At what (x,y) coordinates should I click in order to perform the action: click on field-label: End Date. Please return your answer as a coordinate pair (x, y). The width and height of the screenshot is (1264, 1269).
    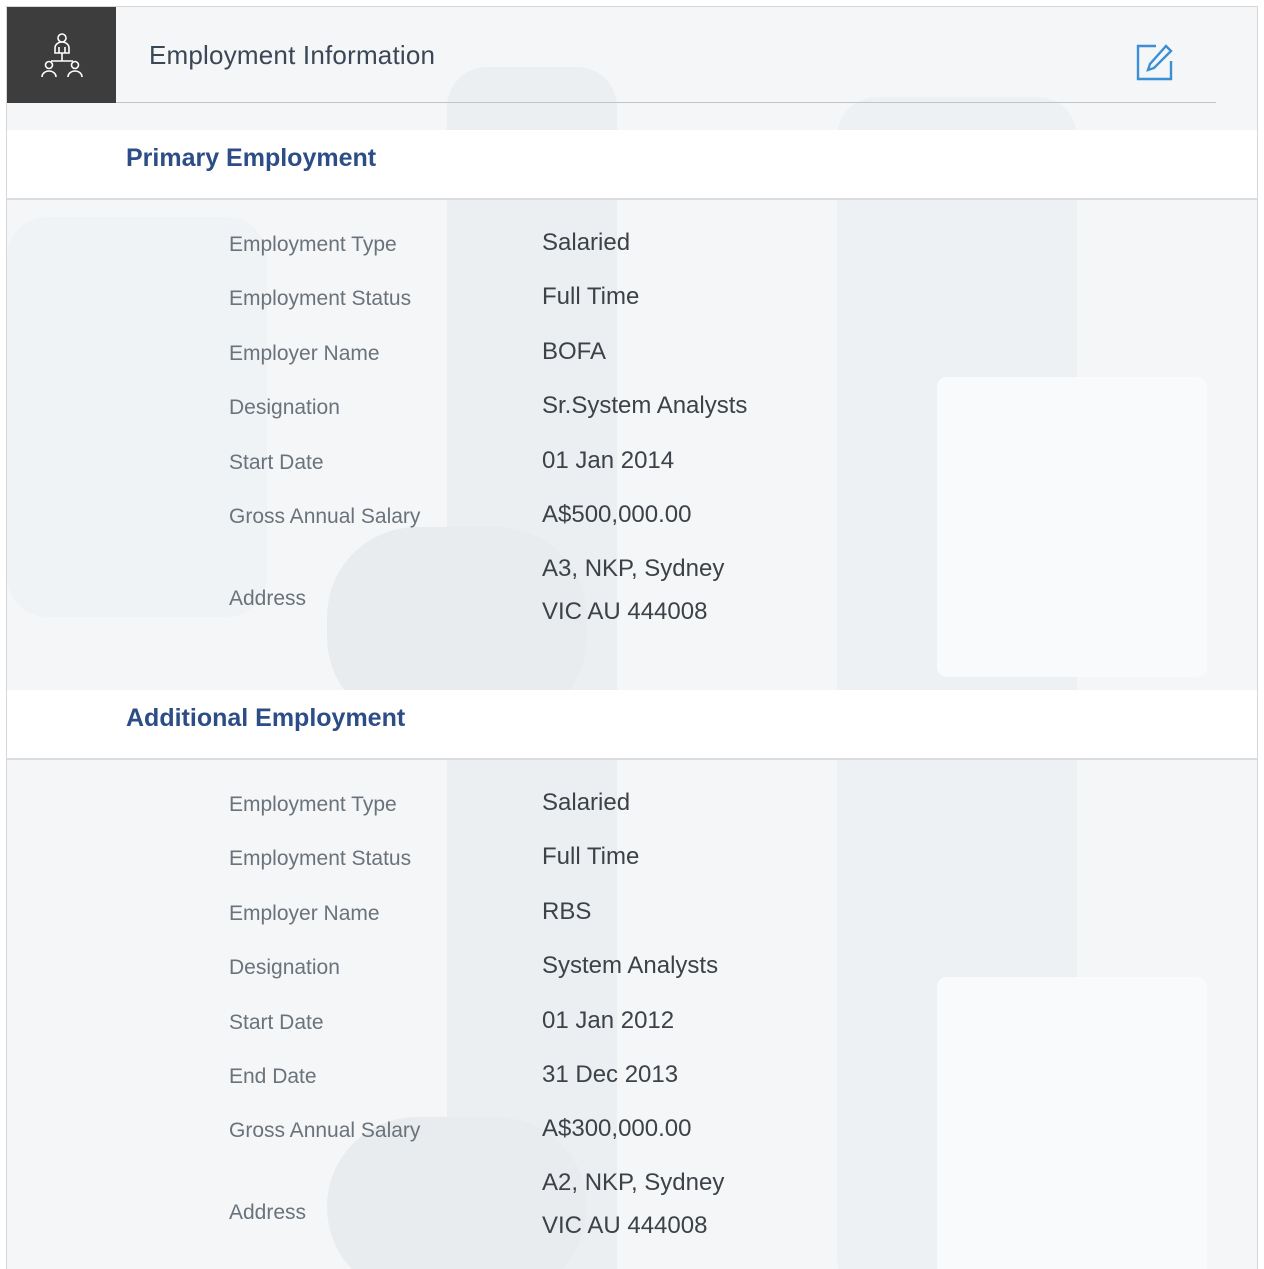
    Looking at the image, I should click on (273, 1076).